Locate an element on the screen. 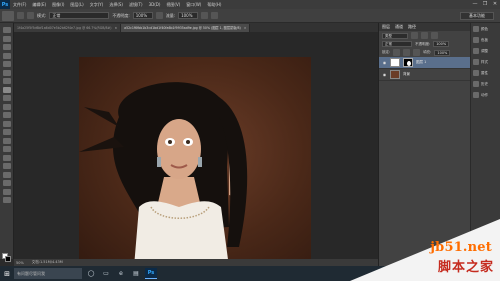  panel-styles: 样式 is located at coordinates (486, 62).